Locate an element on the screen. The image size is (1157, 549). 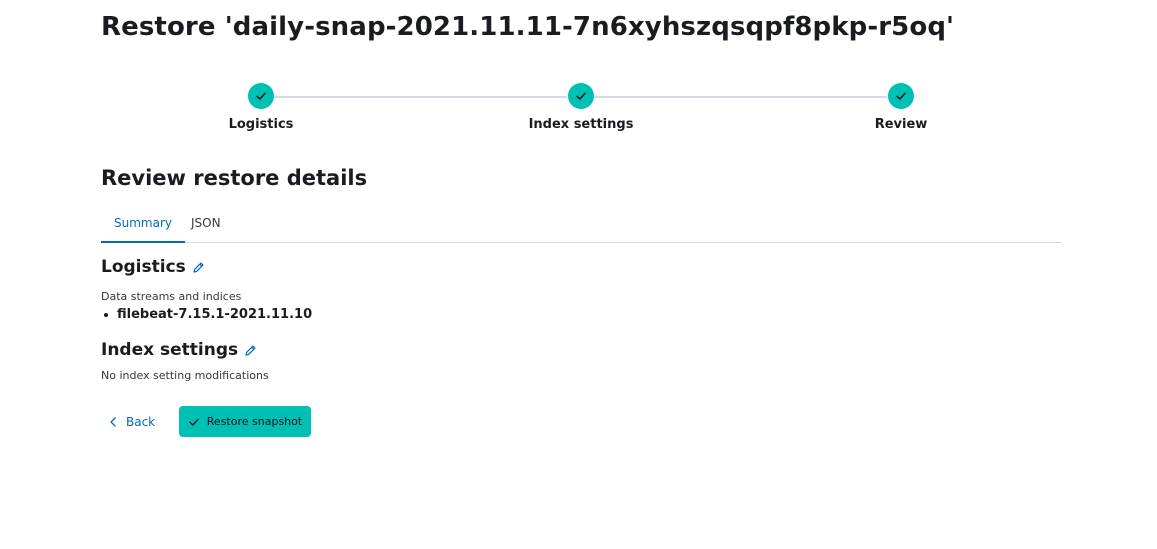
edit-index-settings-button is located at coordinates (250, 350).